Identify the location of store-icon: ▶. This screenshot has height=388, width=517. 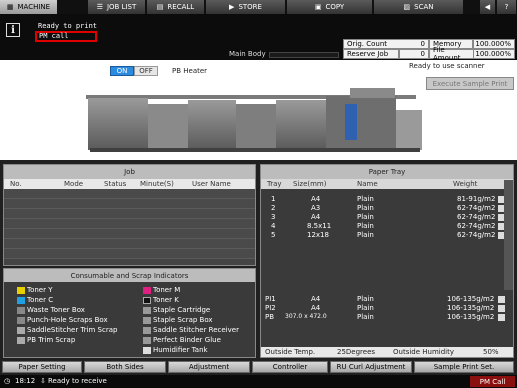
(232, 7).